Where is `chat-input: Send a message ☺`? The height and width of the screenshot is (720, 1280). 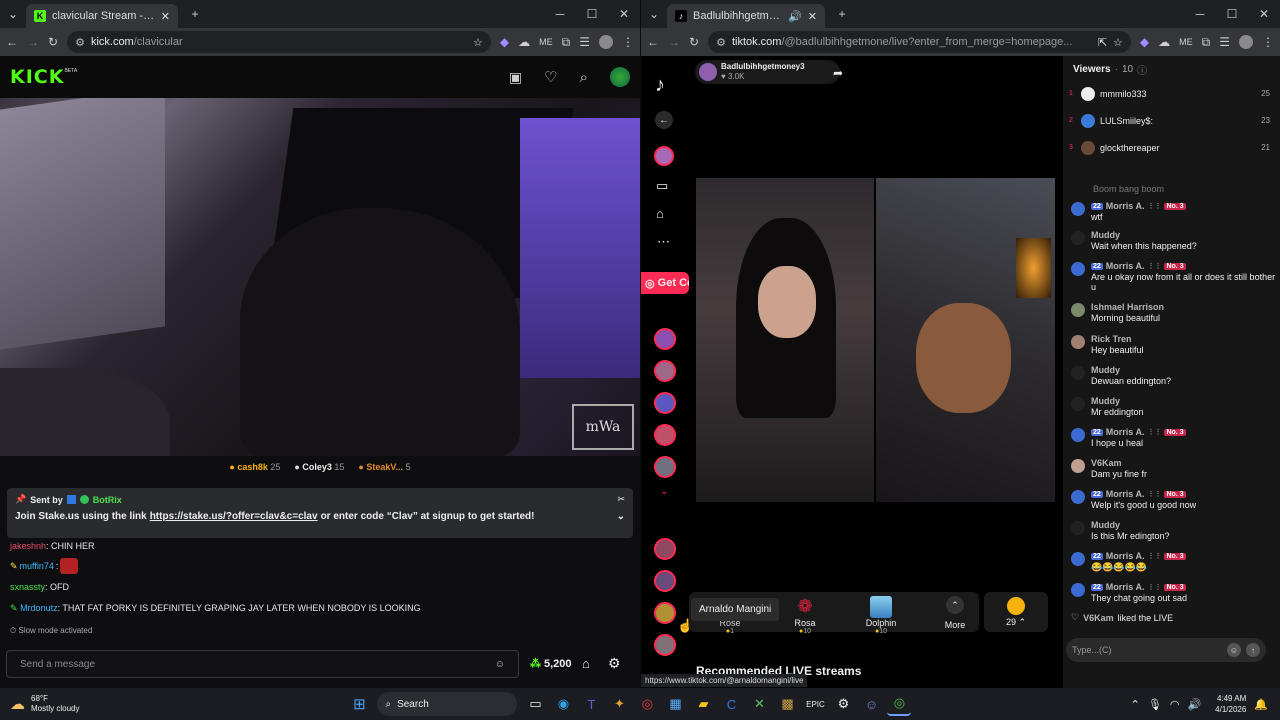 chat-input: Send a message ☺ is located at coordinates (262, 664).